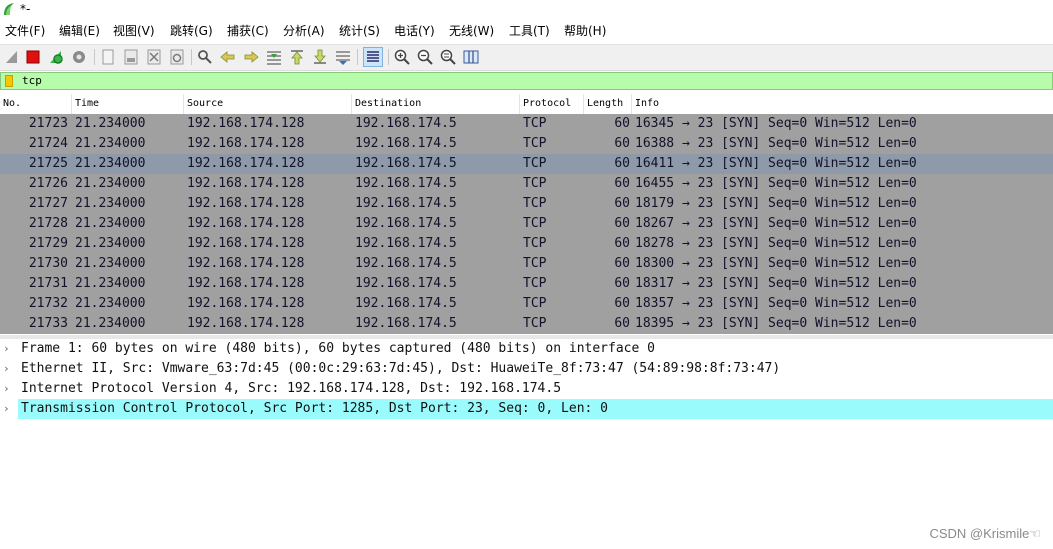 This screenshot has width=1053, height=549. Describe the element at coordinates (36, 104) in the screenshot. I see `column-header-no: No.` at that location.